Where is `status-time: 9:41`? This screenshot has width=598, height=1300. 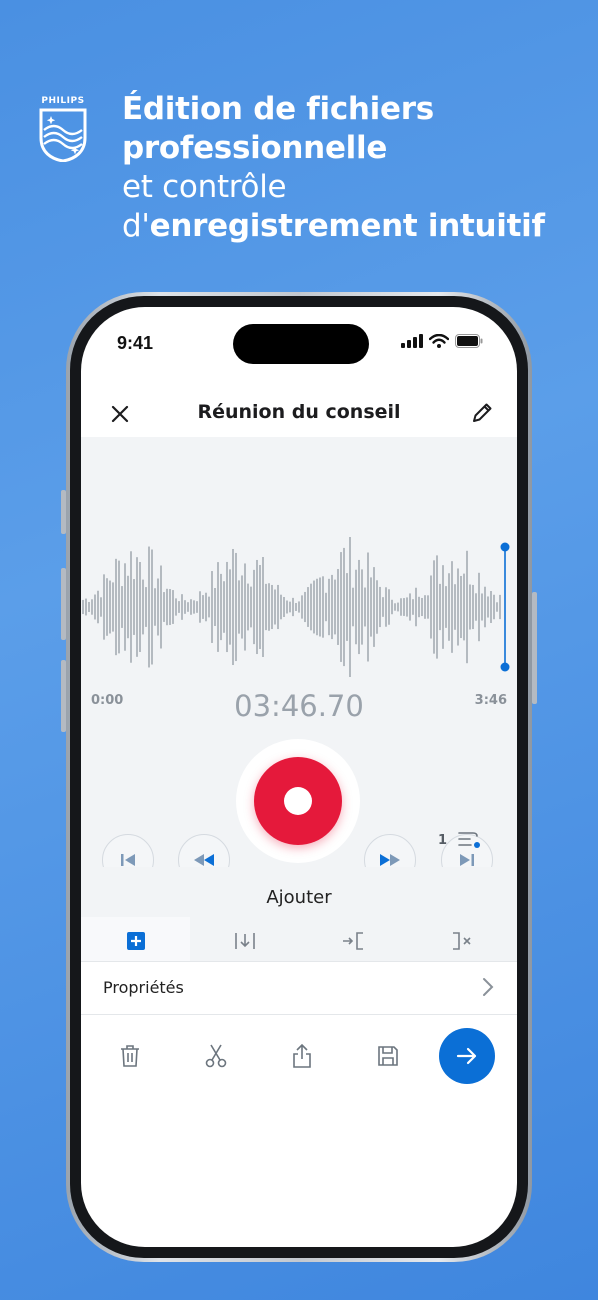 status-time: 9:41 is located at coordinates (135, 343).